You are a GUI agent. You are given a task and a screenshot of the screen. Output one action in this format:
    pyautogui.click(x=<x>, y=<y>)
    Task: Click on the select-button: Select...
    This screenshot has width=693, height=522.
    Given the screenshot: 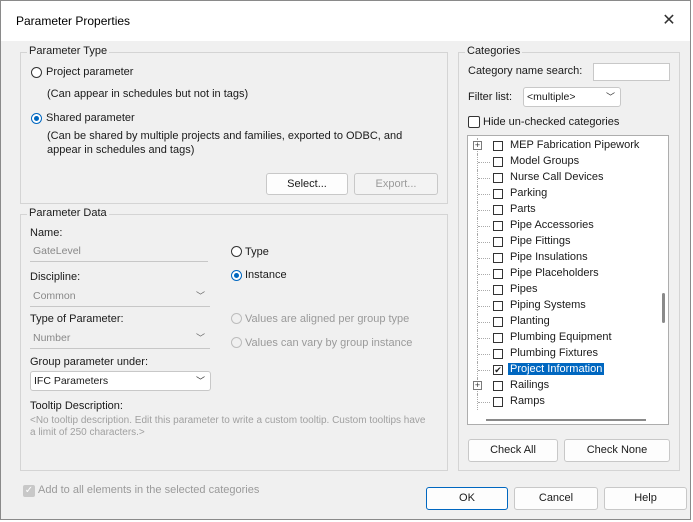 What is the action you would take?
    pyautogui.click(x=307, y=184)
    